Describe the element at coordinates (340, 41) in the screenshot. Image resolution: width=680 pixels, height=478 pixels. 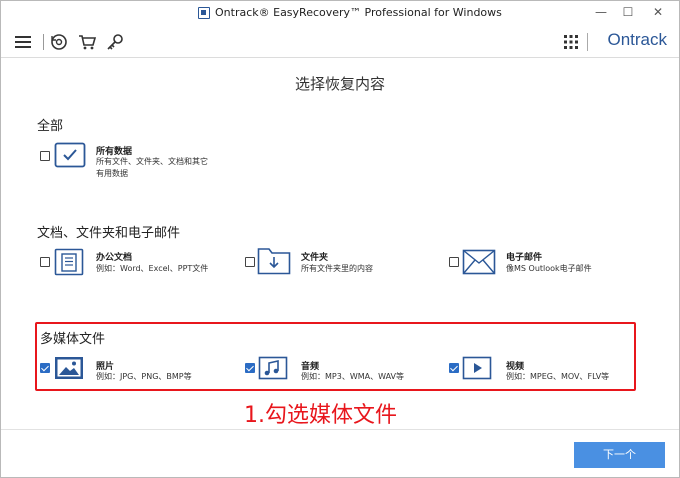
I see `toolbar: Ontrack` at that location.